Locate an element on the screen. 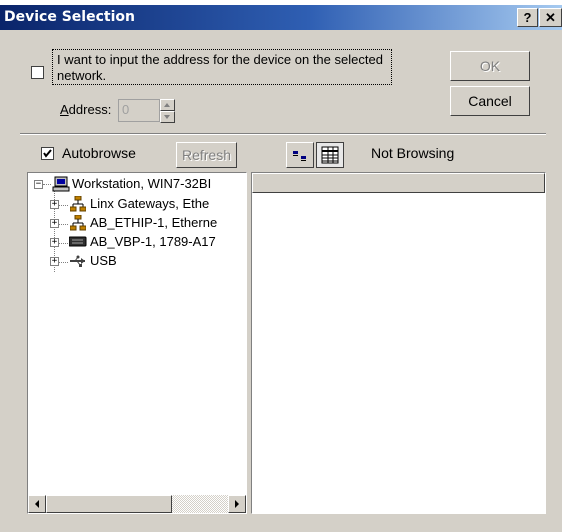  autobrowse-checkbox is located at coordinates (47, 153).